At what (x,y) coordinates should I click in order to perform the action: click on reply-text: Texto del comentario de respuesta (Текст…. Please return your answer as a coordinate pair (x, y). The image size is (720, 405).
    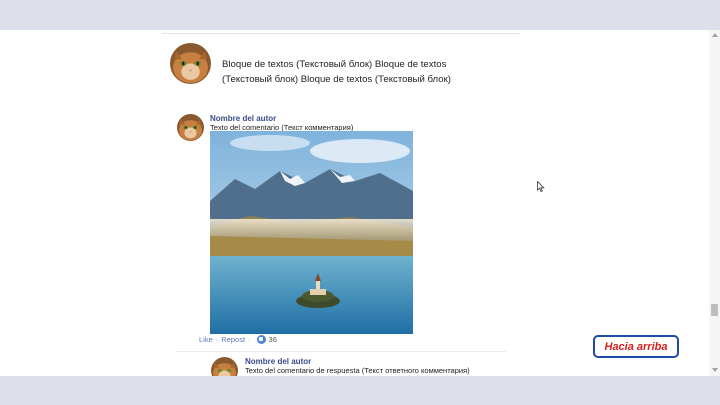
    Looking at the image, I should click on (357, 370).